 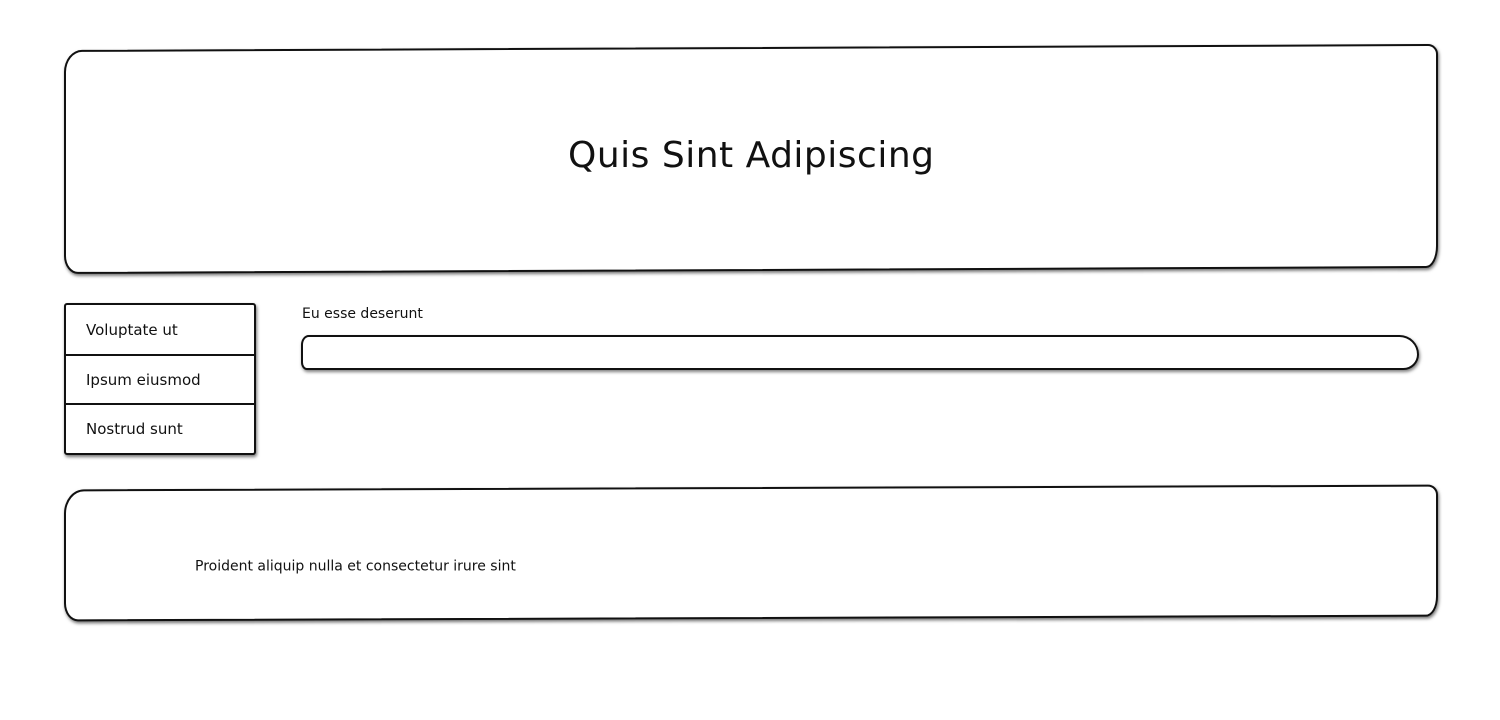 I want to click on sidebar-item-ipsum-eiusmod: Ipsum eiusmod, so click(x=160, y=378).